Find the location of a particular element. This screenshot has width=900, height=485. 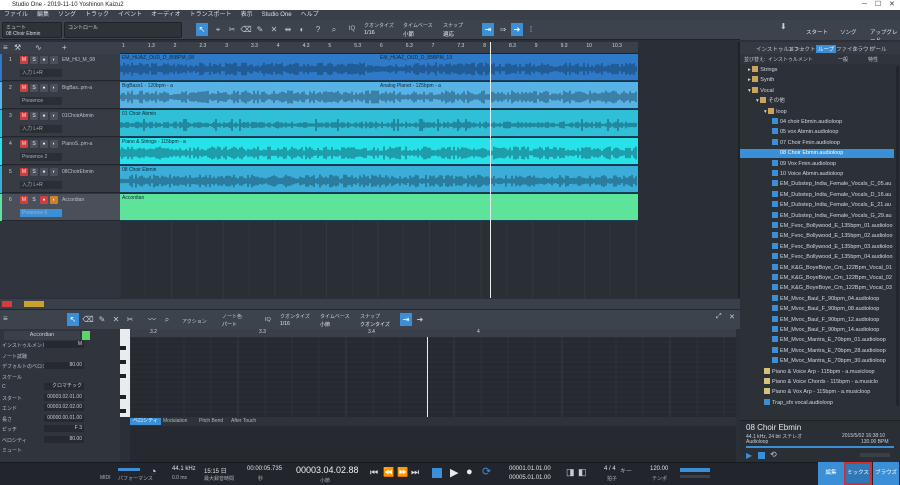

editor-snap-icon: ⇥ is located at coordinates (406, 319).